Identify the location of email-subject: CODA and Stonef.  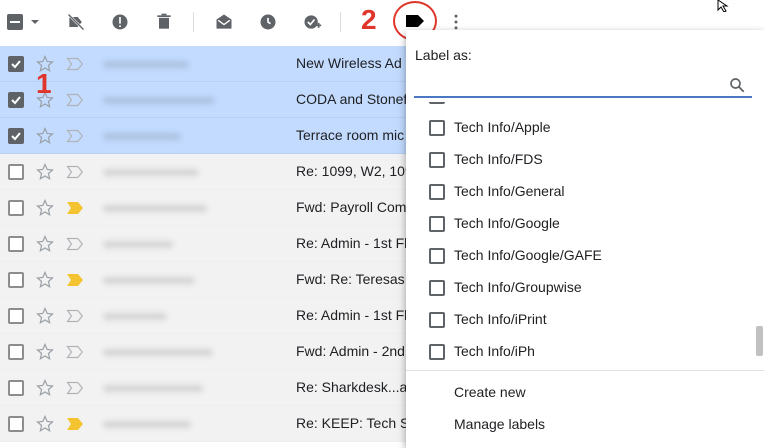
(352, 99).